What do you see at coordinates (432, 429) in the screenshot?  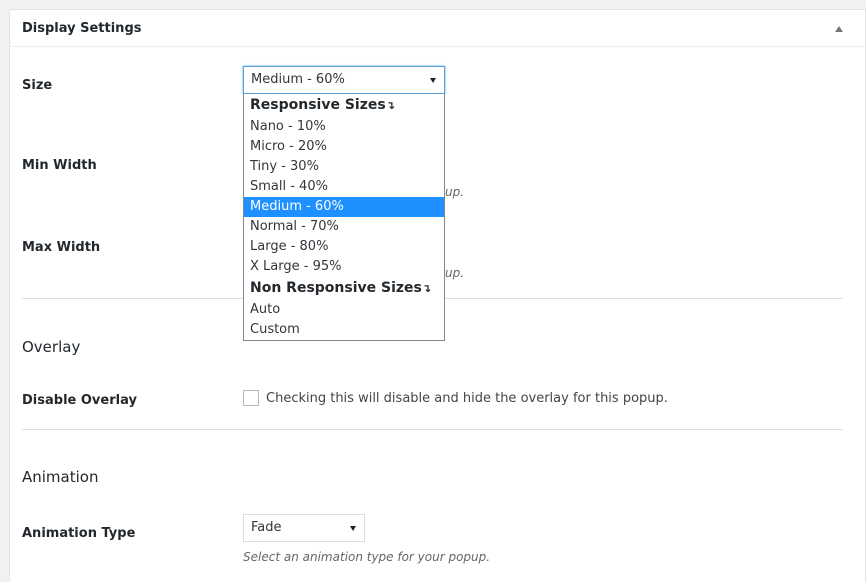 I see `divider` at bounding box center [432, 429].